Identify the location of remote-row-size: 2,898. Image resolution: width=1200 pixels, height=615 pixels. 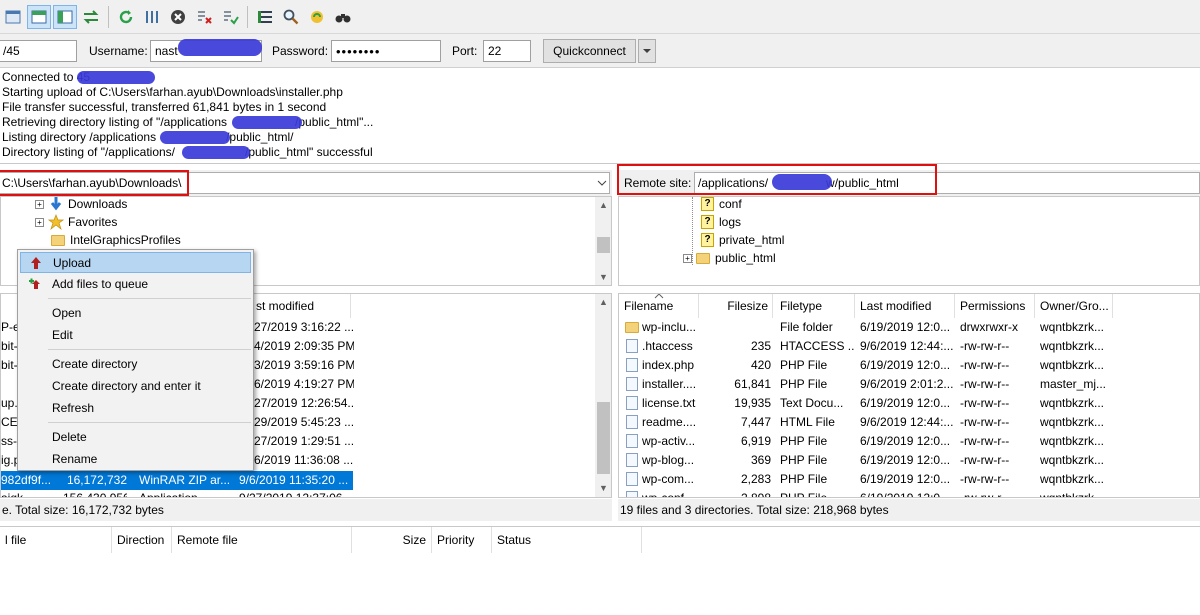
(755, 494).